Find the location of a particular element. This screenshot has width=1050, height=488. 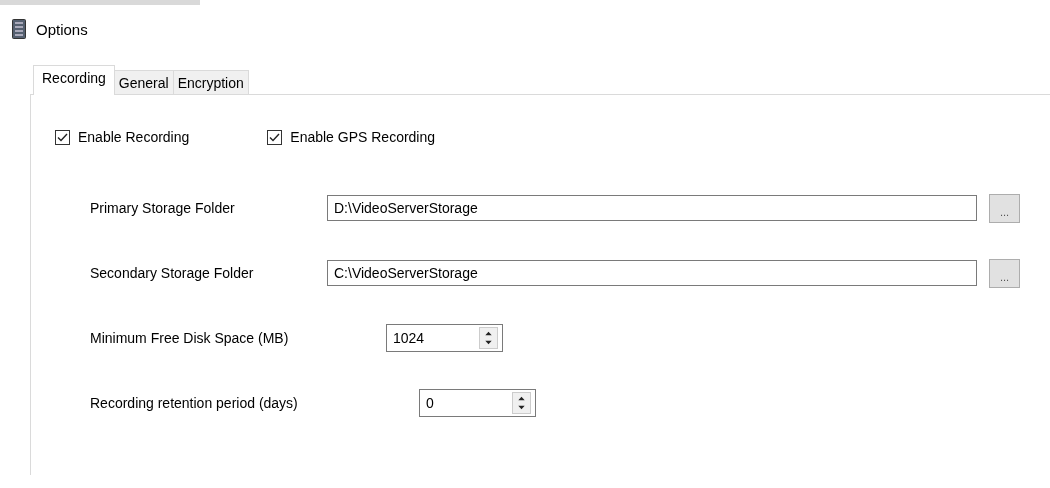

window-title: Options is located at coordinates (62, 29).